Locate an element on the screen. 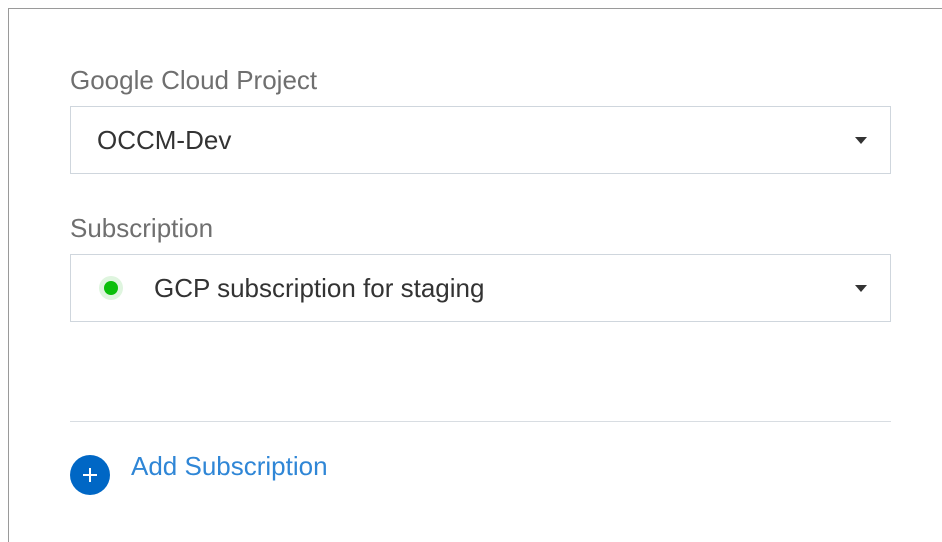 The width and height of the screenshot is (942, 542). subscription-select-value: GCP subscription for staging is located at coordinates (319, 288).